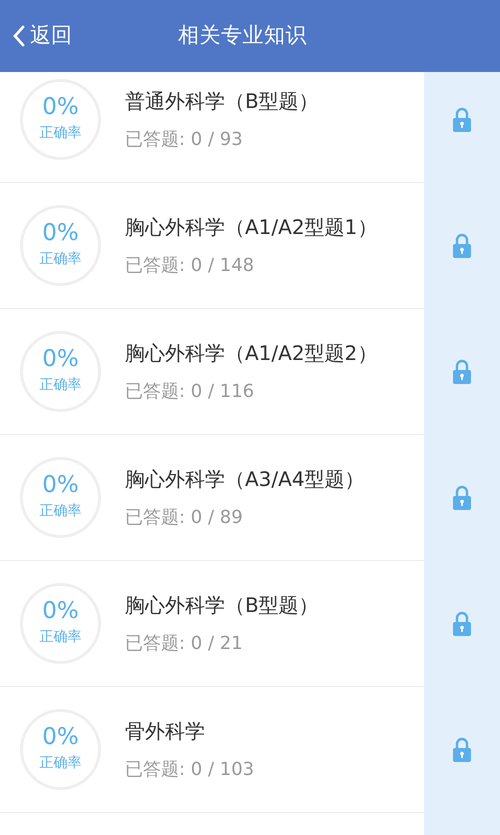 The width and height of the screenshot is (500, 835). What do you see at coordinates (245, 479) in the screenshot?
I see `item-title: 胸心外科学（A3/A4型题）` at bounding box center [245, 479].